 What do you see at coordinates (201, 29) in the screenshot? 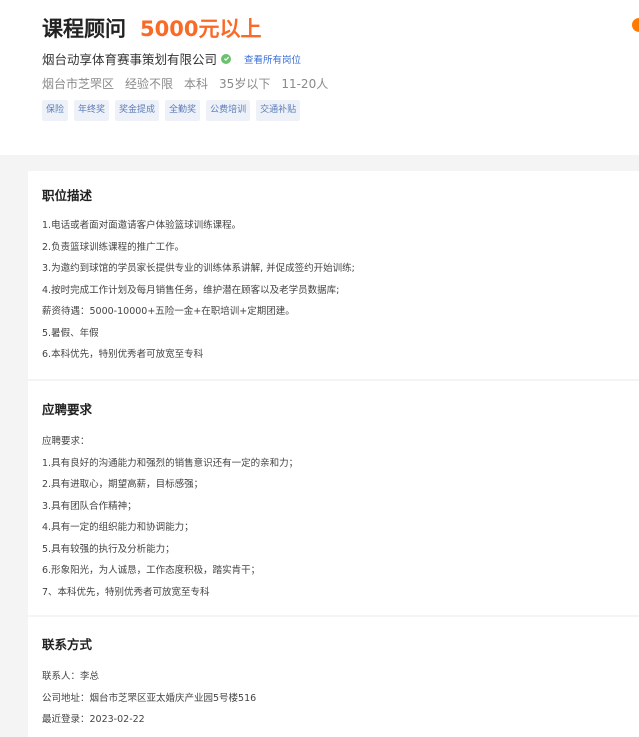
I see `salary: 5000元以上` at bounding box center [201, 29].